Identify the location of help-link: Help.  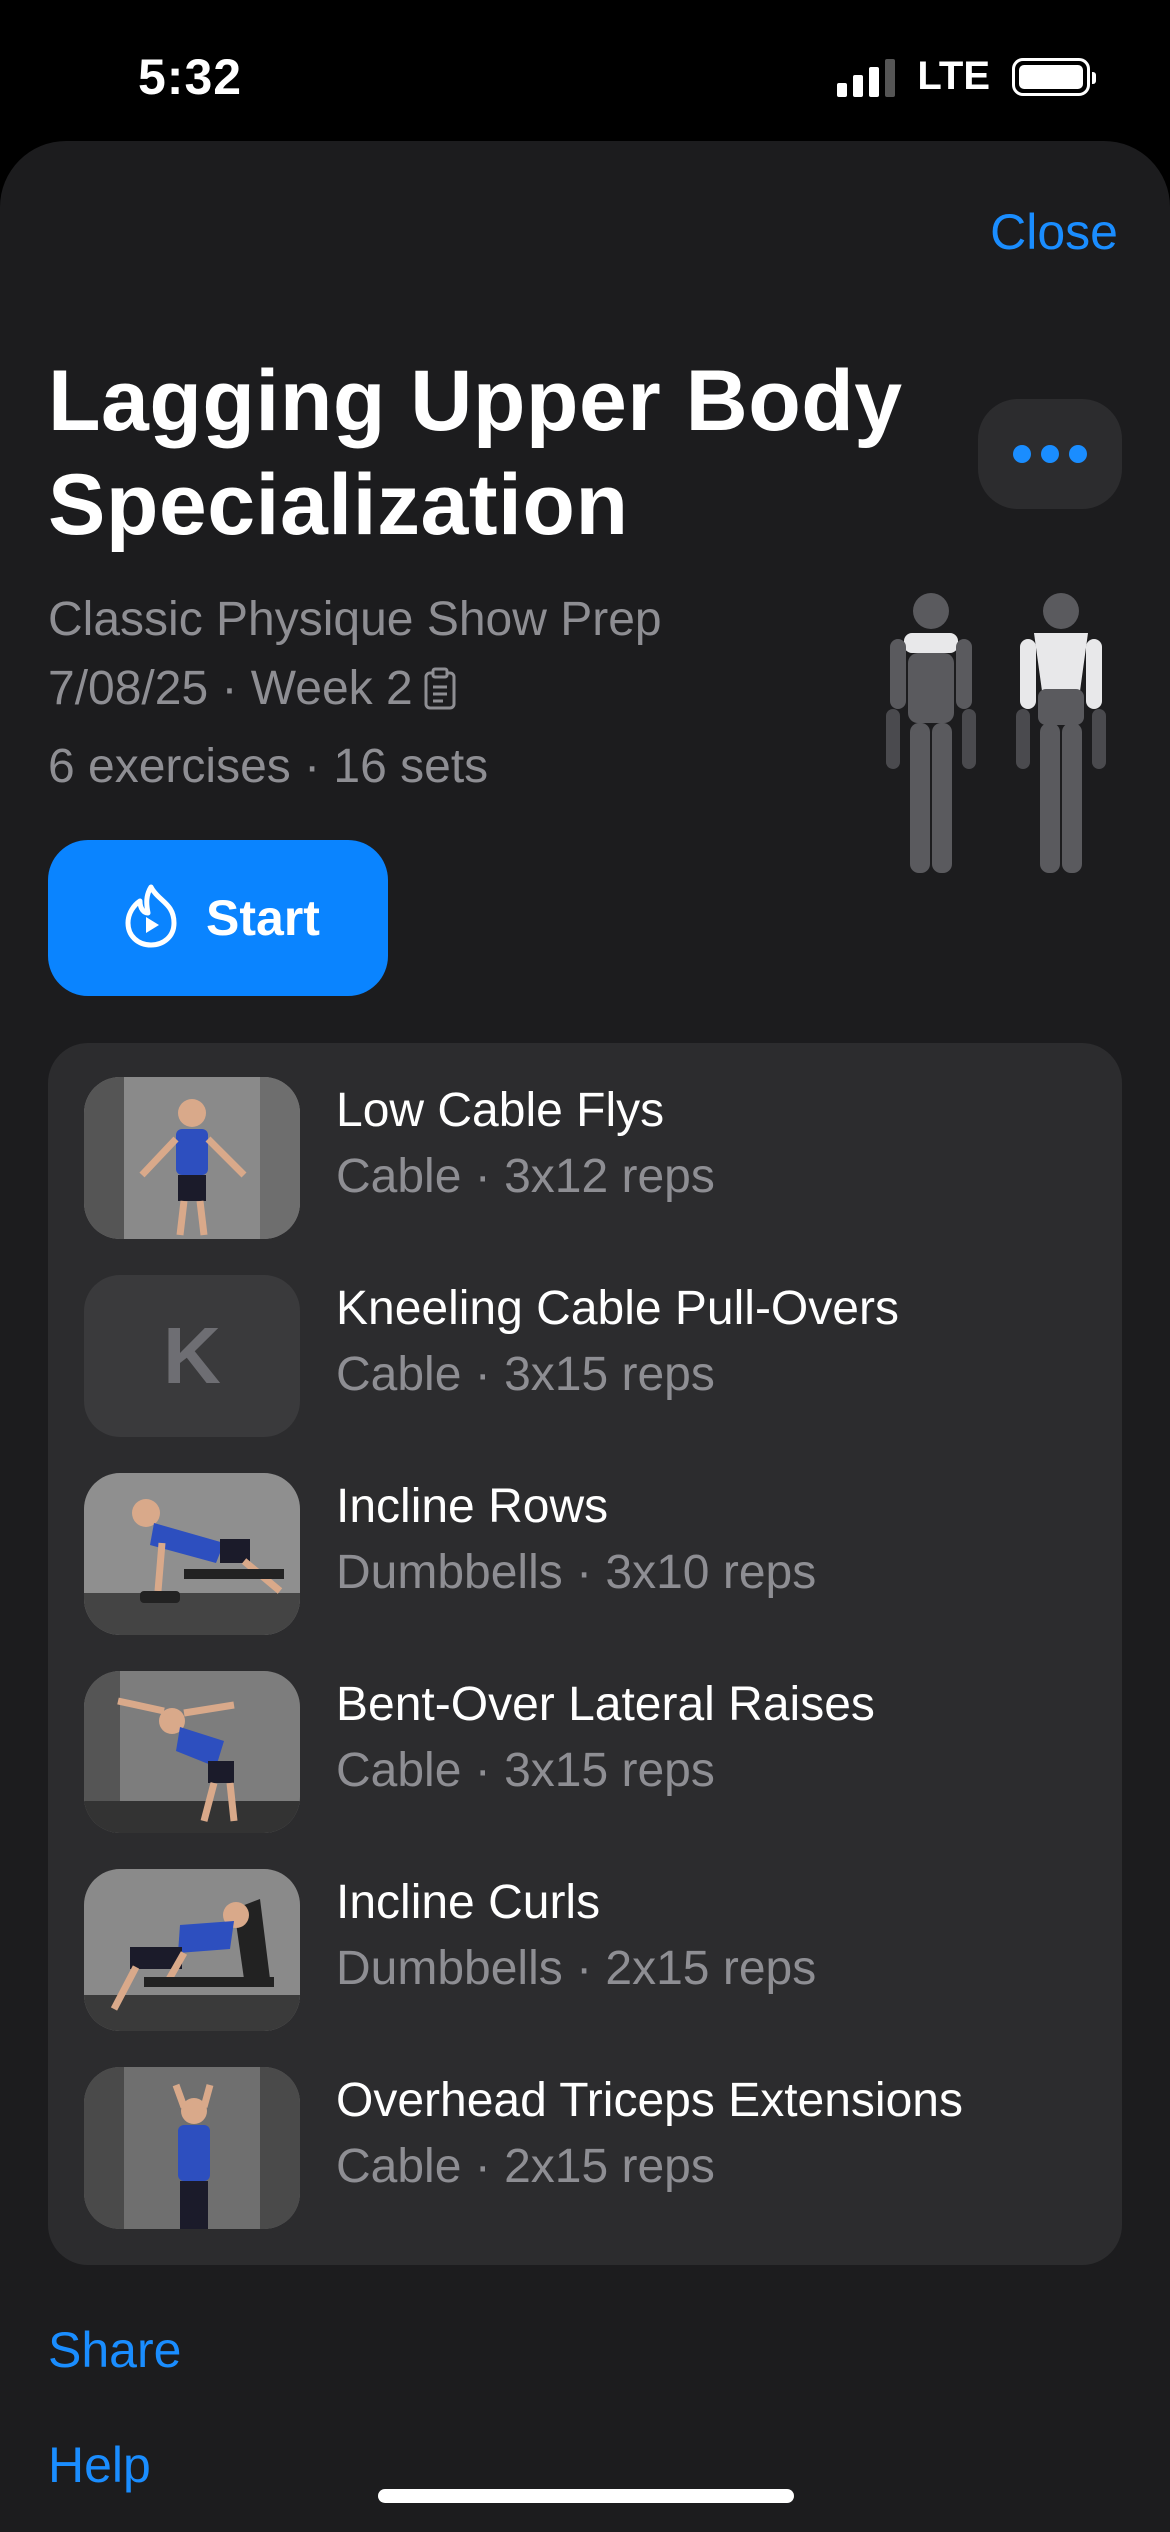
(99, 2465).